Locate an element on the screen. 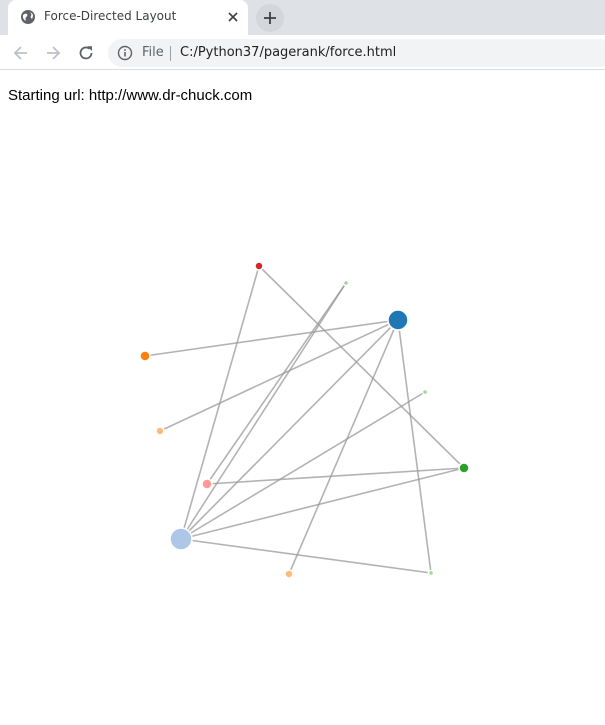 The height and width of the screenshot is (725, 605). tab-active: Force-Directed Layout is located at coordinates (128, 17).